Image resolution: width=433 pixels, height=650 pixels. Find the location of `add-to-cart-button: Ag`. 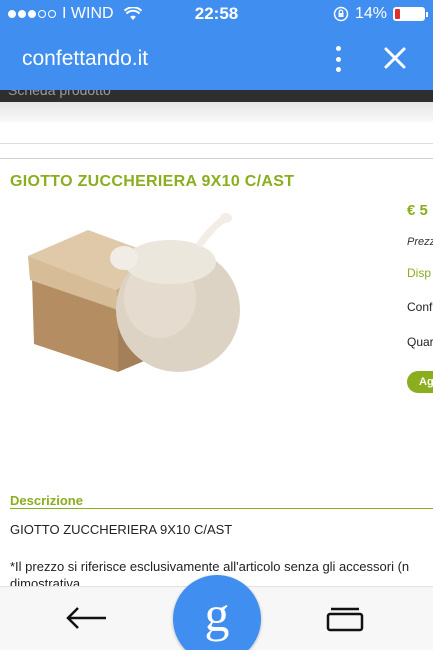

add-to-cart-button: Ag is located at coordinates (420, 382).